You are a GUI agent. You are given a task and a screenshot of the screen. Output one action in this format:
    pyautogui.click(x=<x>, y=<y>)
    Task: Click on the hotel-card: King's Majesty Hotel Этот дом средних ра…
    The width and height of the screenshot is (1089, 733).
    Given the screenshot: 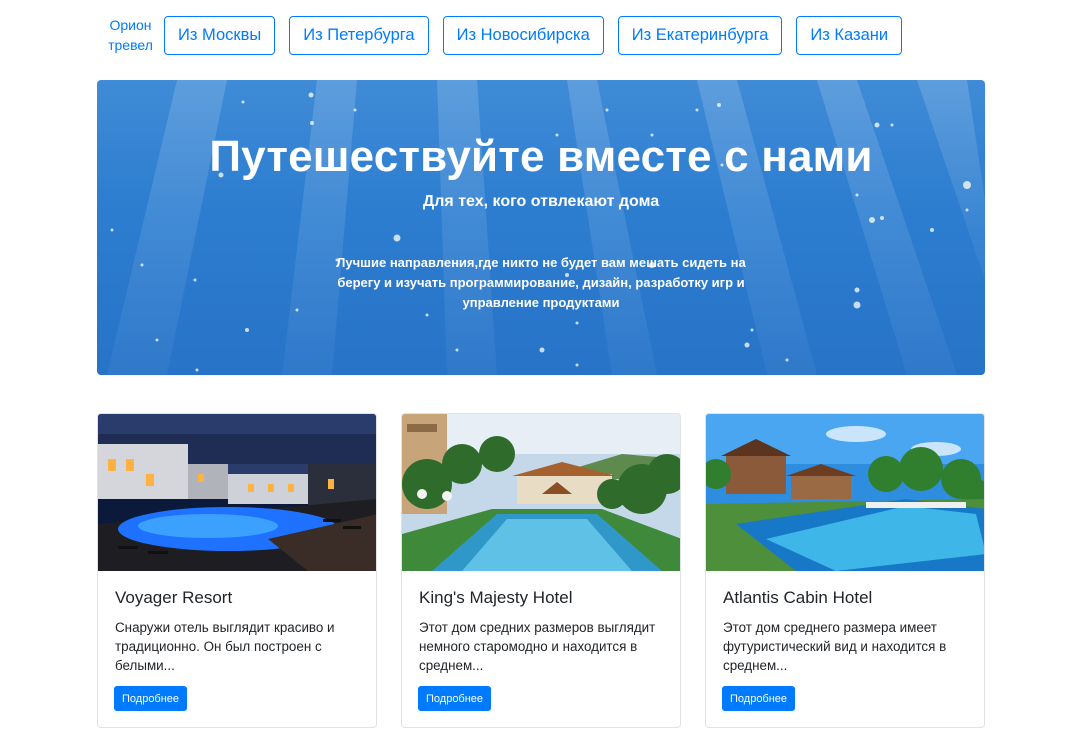 What is the action you would take?
    pyautogui.click(x=541, y=570)
    